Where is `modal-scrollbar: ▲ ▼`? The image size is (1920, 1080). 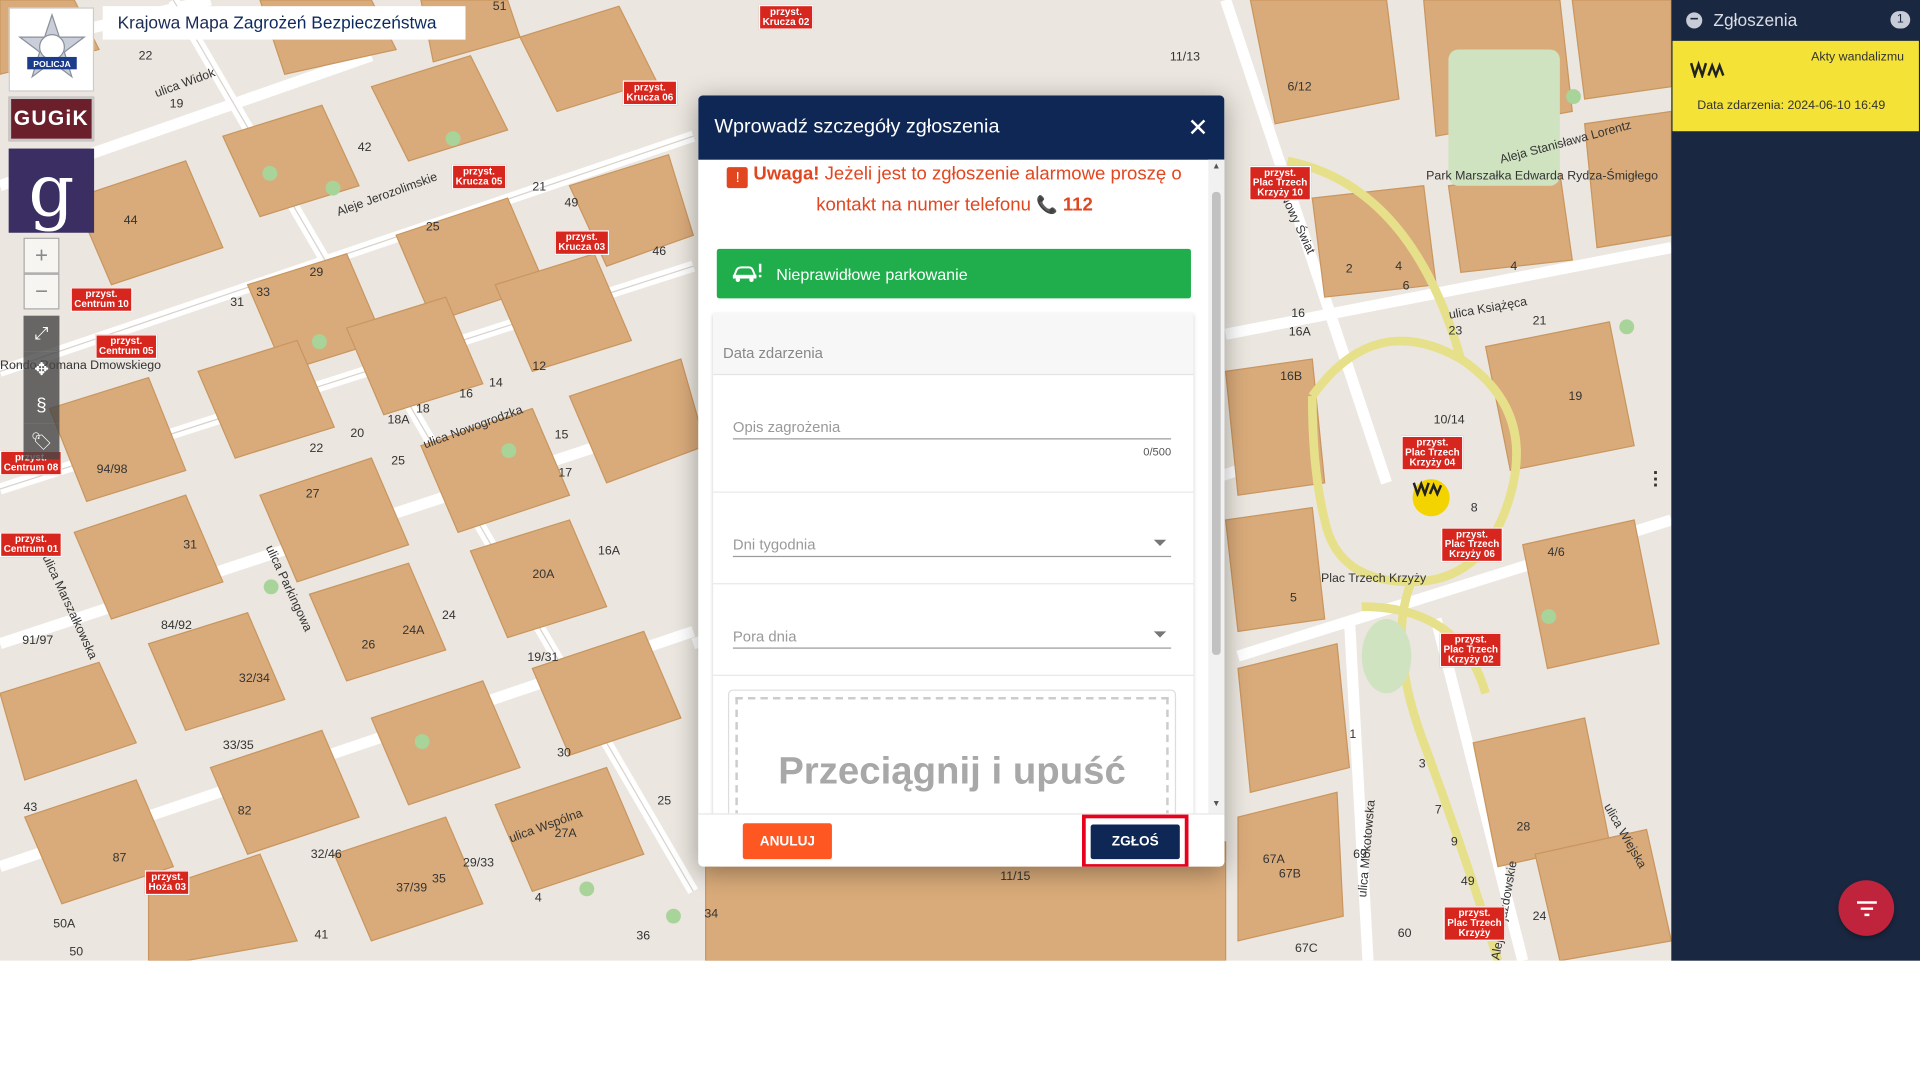 modal-scrollbar: ▲ ▼ is located at coordinates (1216, 486).